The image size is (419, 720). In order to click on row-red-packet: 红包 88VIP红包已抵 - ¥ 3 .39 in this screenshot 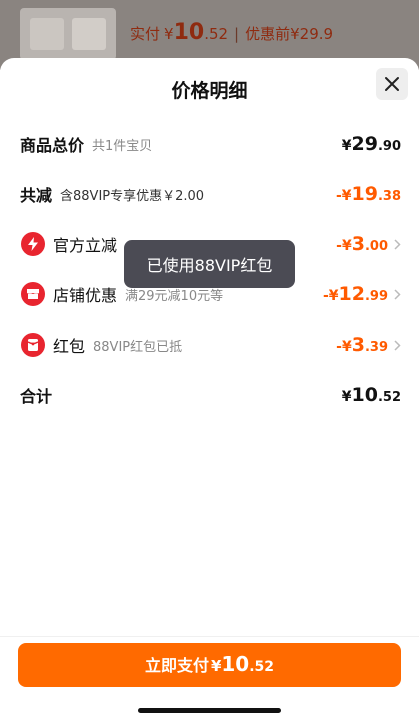, I will do `click(209, 345)`.